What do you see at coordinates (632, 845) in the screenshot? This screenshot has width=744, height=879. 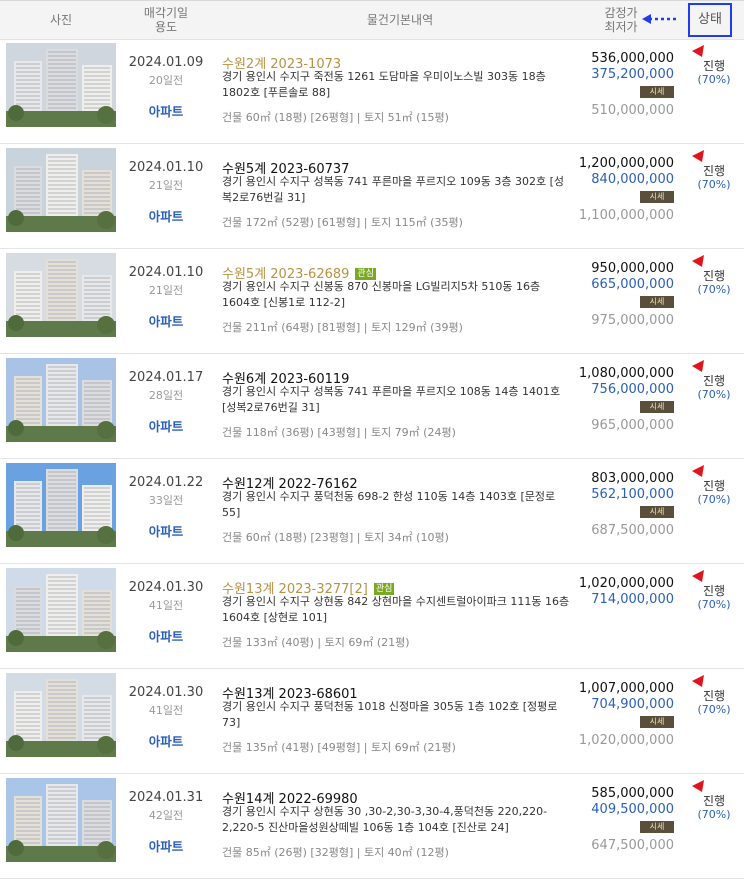 I see `market-price-value: 647,500,000` at bounding box center [632, 845].